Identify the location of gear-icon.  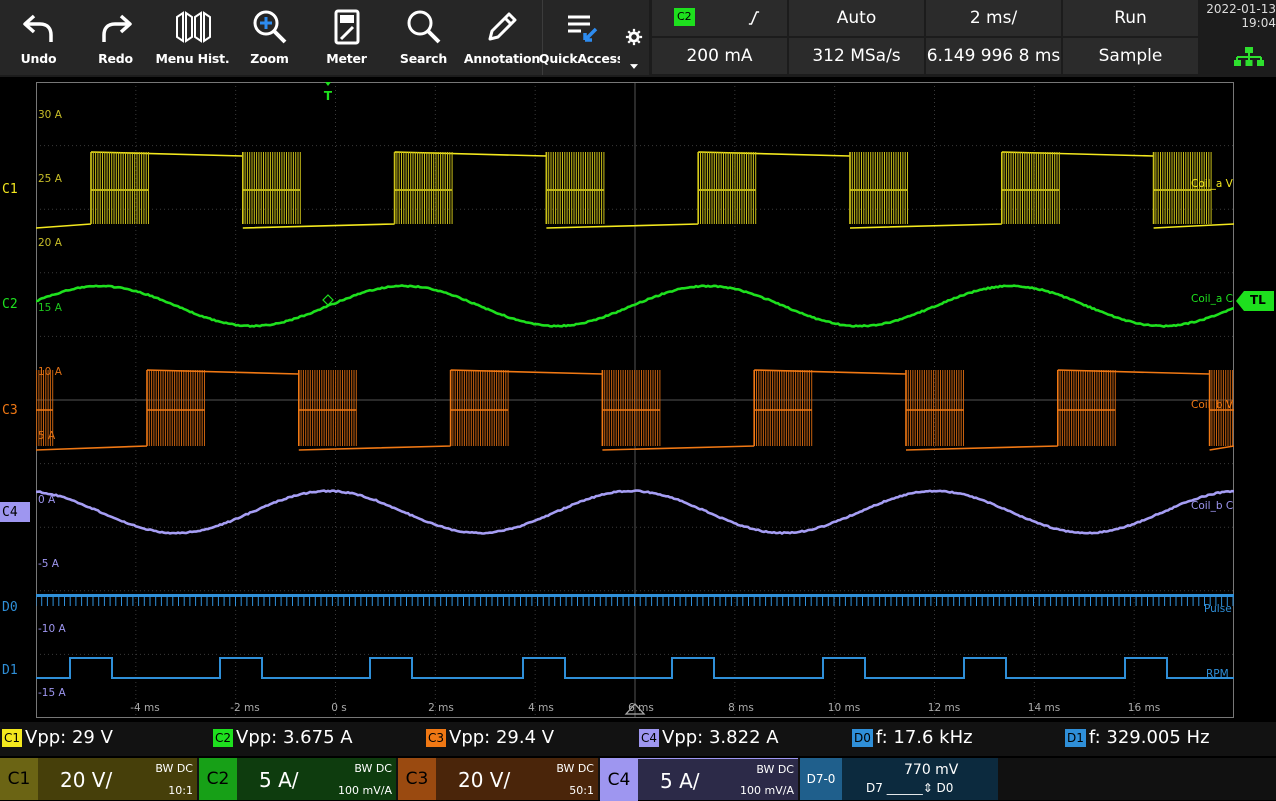
(634, 37).